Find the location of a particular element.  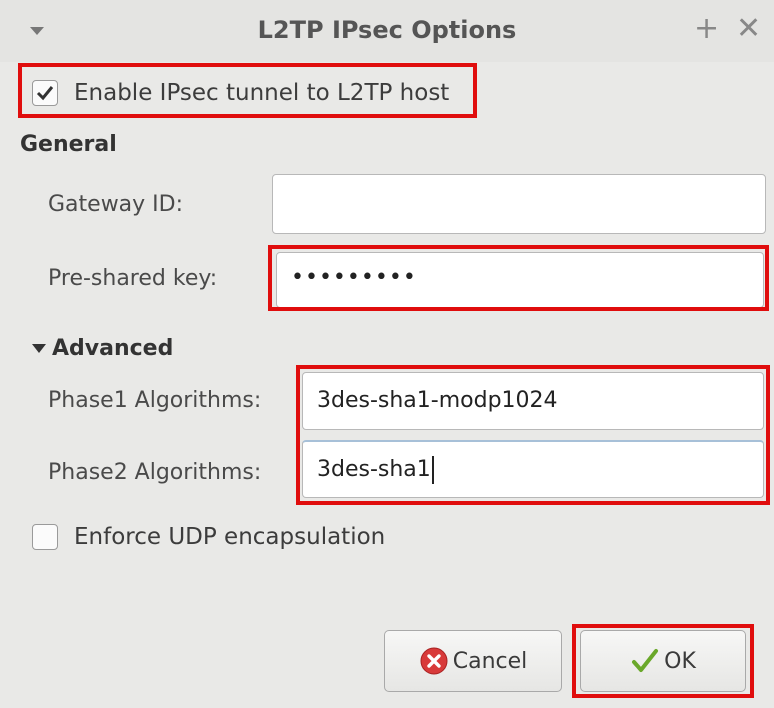

title-bar: L2TP IPsec Options + ✕ is located at coordinates (387, 31).